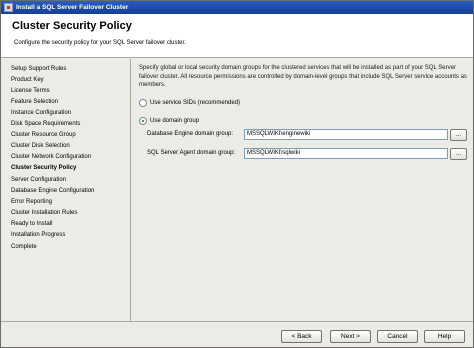  Describe the element at coordinates (38, 69) in the screenshot. I see `sidebar-item-setup-support-rules: Setup Support Rules` at that location.